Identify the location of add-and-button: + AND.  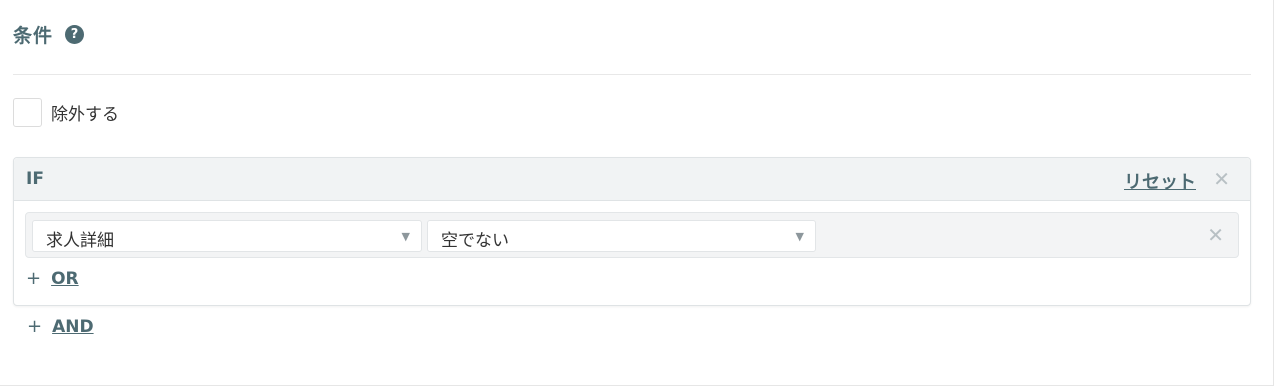
(60, 326).